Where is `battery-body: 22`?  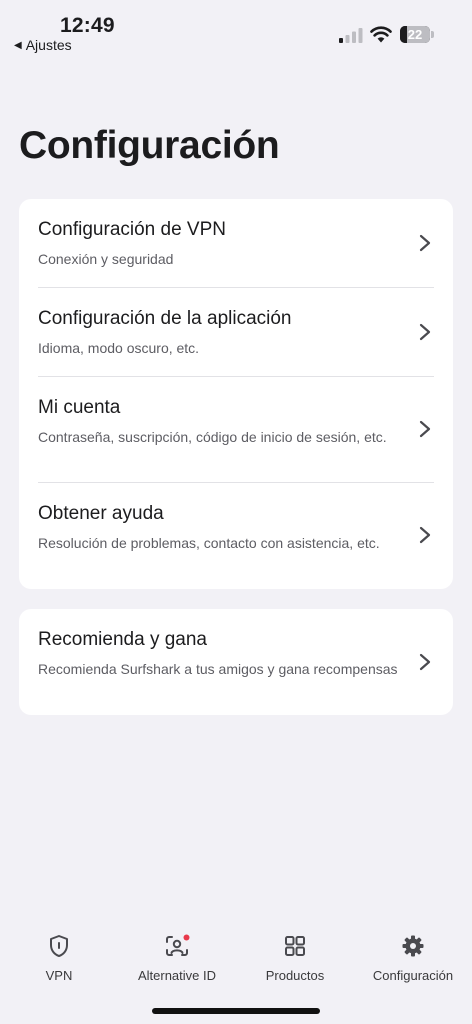 battery-body: 22 is located at coordinates (415, 34).